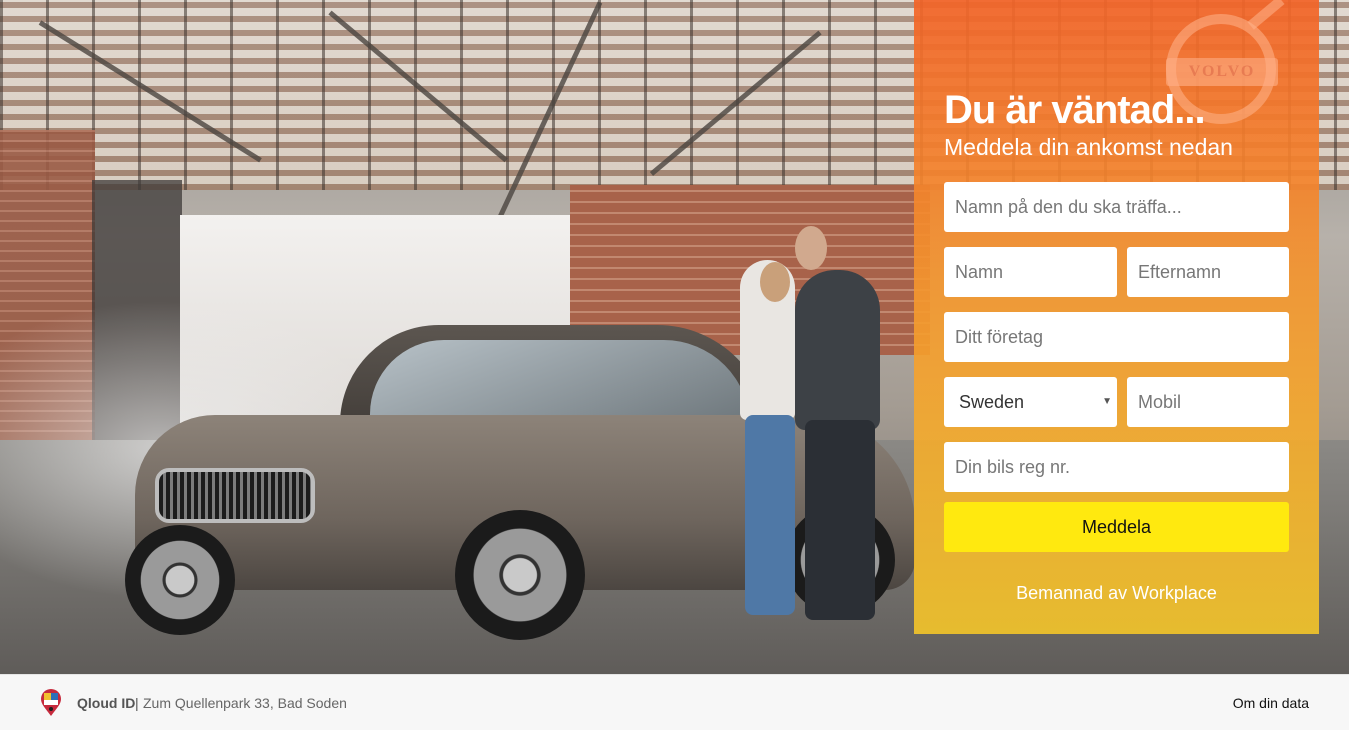 Image resolution: width=1349 pixels, height=730 pixels. What do you see at coordinates (1088, 147) in the screenshot?
I see `page-subtitle: Meddela din ankomst nedan` at bounding box center [1088, 147].